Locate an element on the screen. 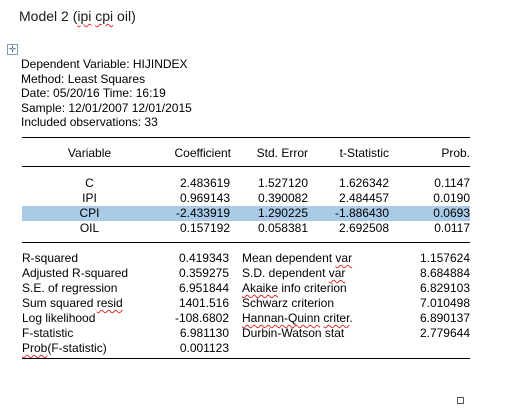 The height and width of the screenshot is (411, 517). std-error-cell: 0.390082 is located at coordinates (282, 198).